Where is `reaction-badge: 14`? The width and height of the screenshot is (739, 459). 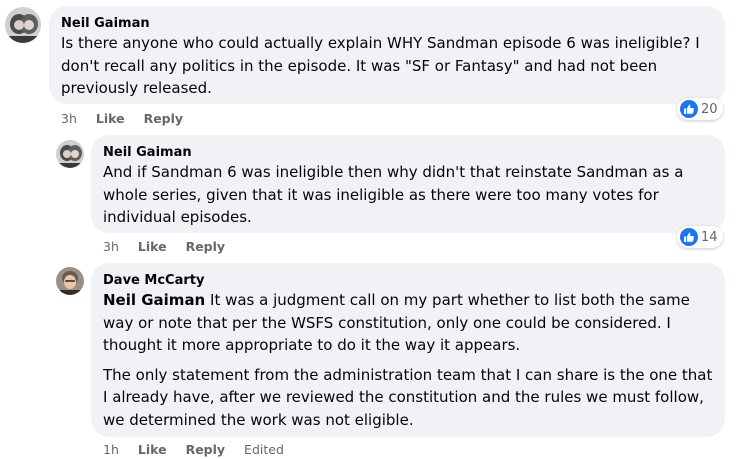
reaction-badge: 14 is located at coordinates (700, 237).